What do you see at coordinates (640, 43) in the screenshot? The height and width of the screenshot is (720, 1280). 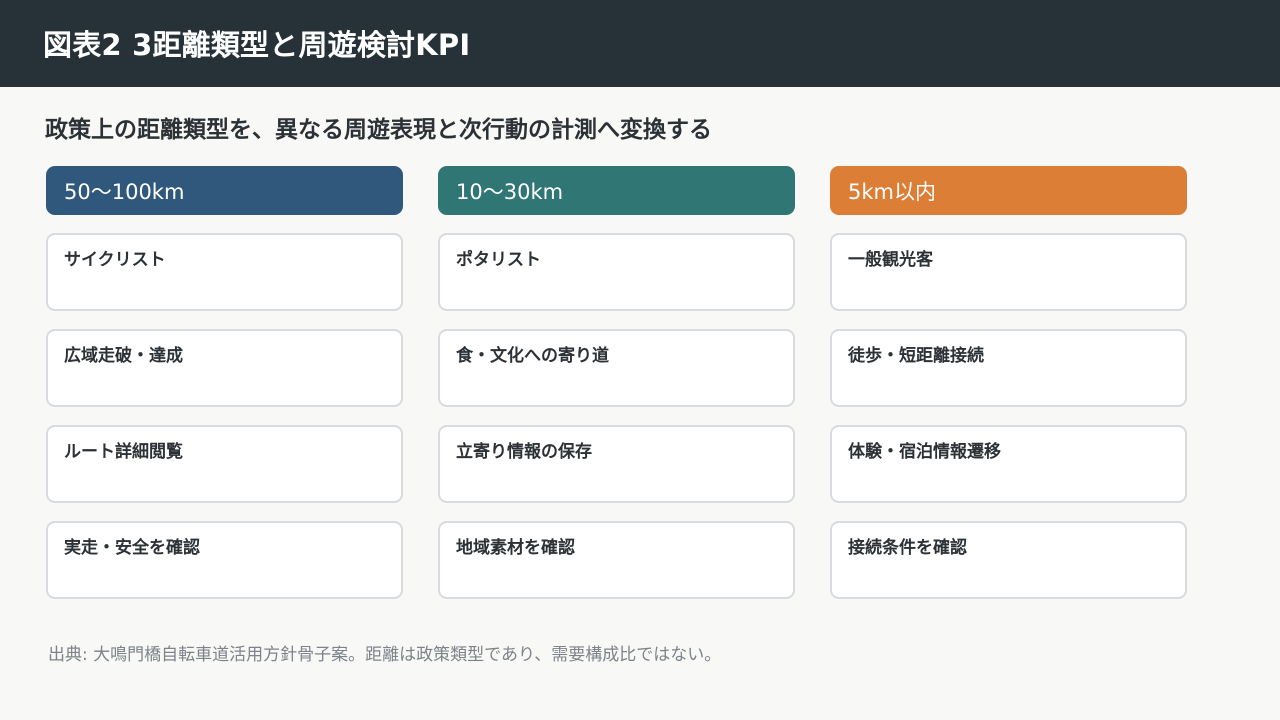 I see `header-bar: 図表2 3距離類型と周遊検討KPI` at bounding box center [640, 43].